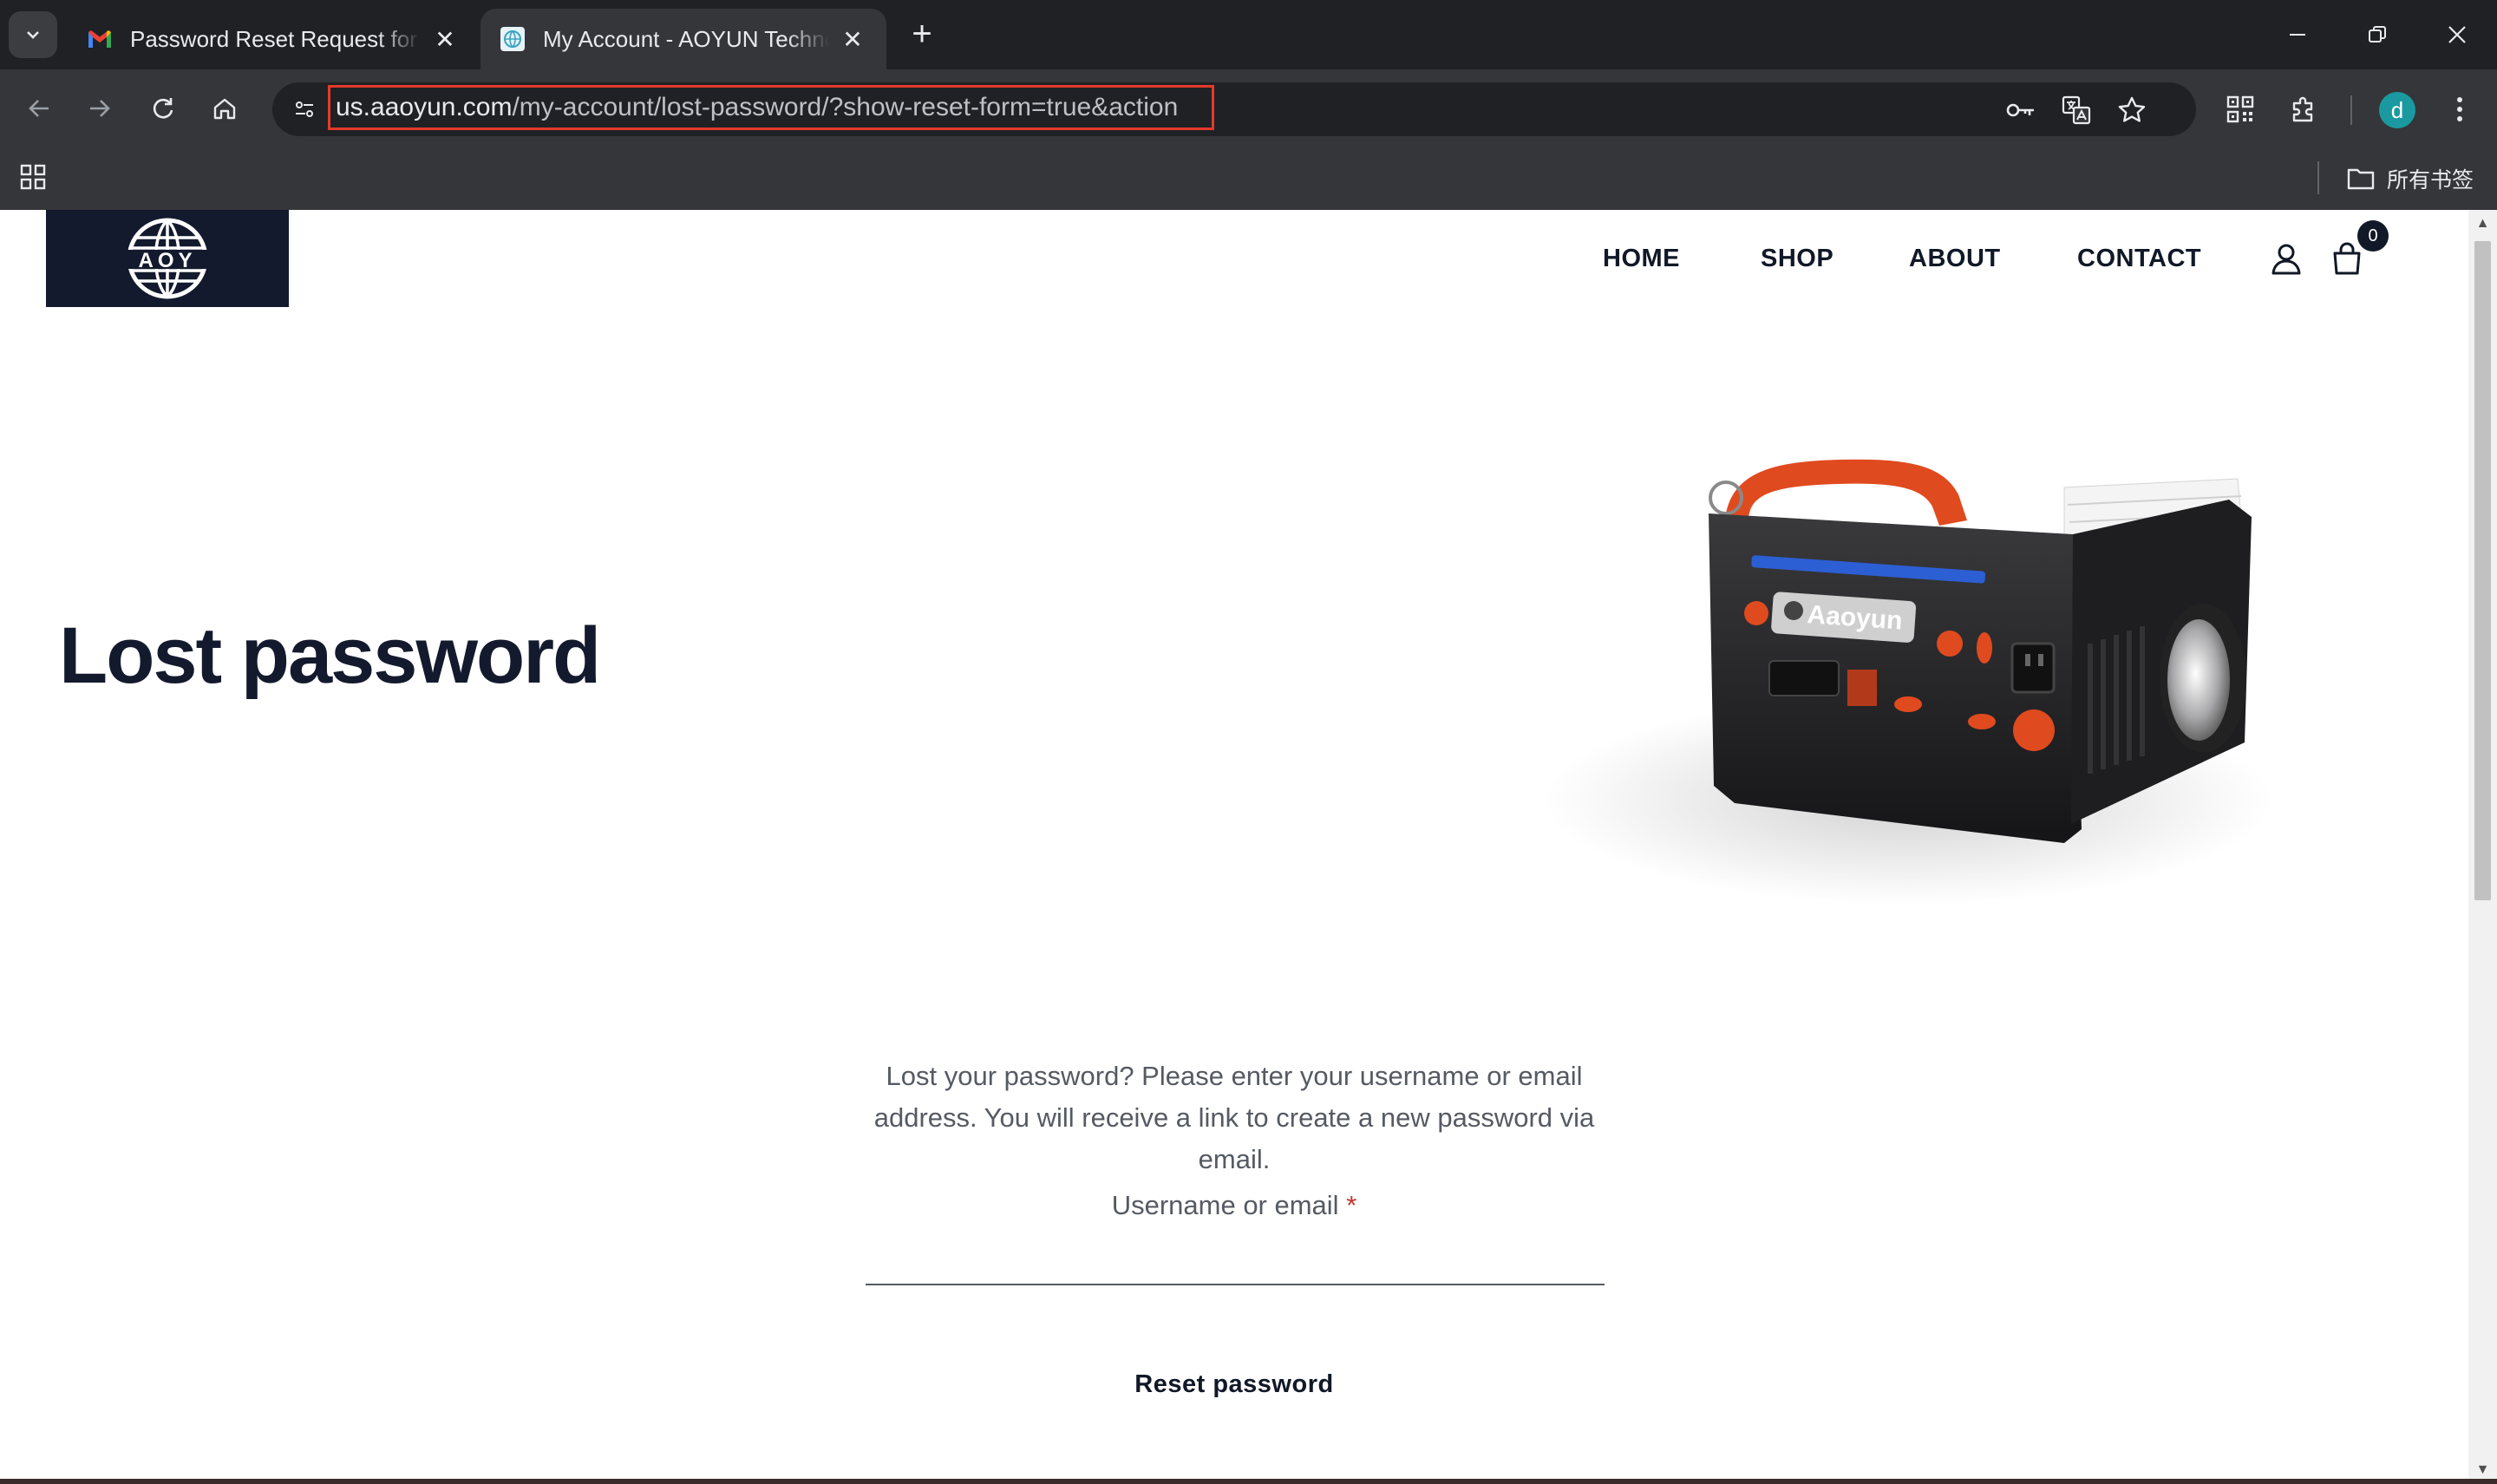  I want to click on home-icon, so click(225, 108).